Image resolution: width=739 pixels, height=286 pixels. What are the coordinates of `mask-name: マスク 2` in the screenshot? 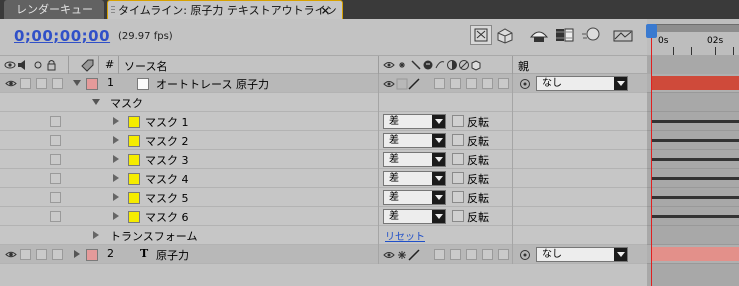 It's located at (167, 141).